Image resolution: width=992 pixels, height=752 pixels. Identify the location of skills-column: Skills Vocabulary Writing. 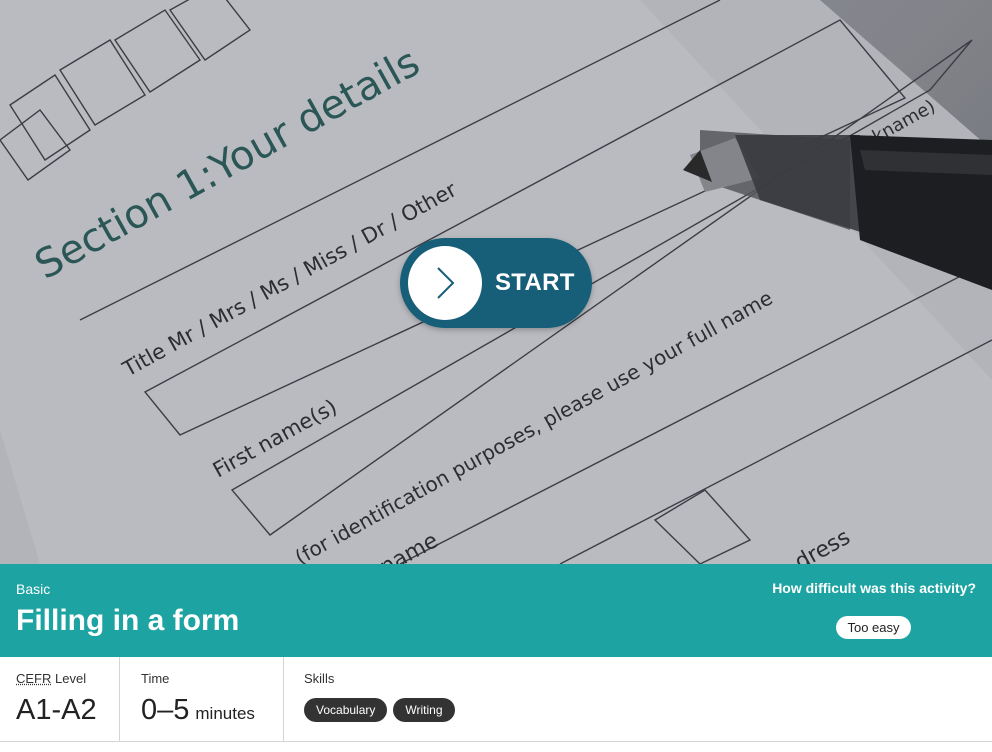
(637, 699).